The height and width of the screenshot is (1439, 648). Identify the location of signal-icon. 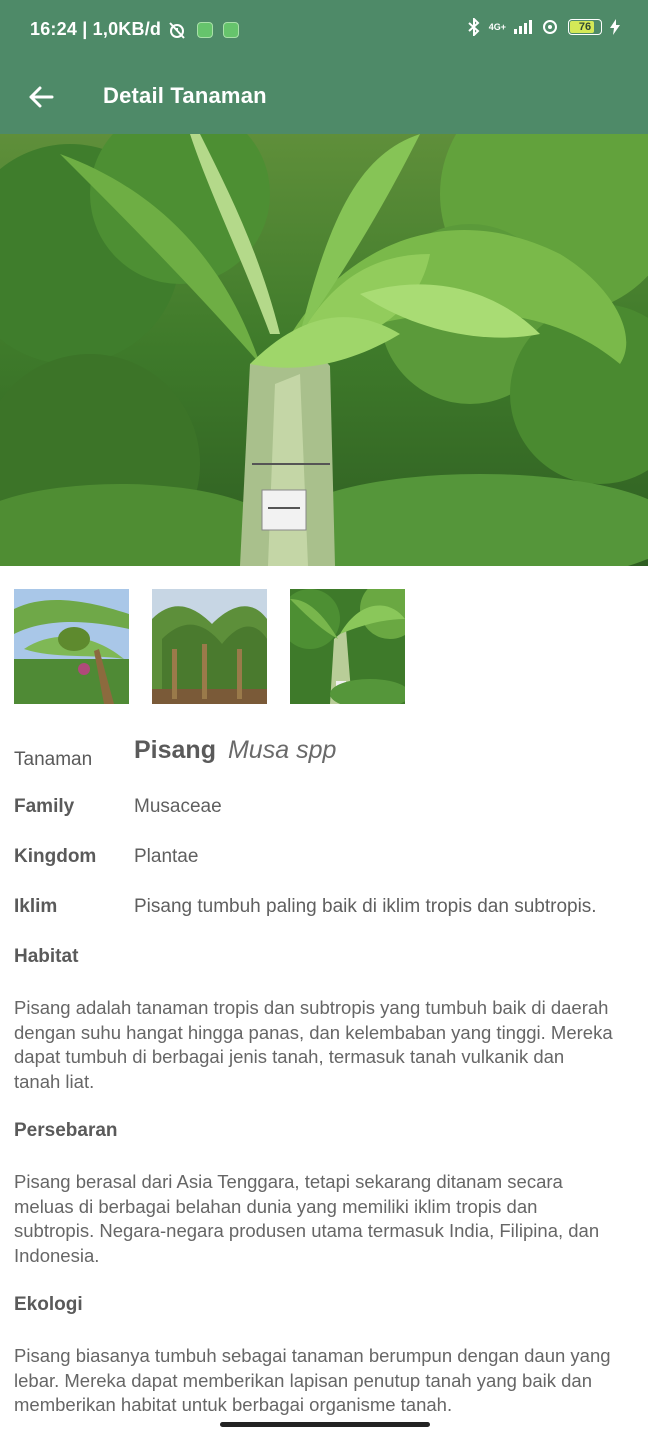
(523, 27).